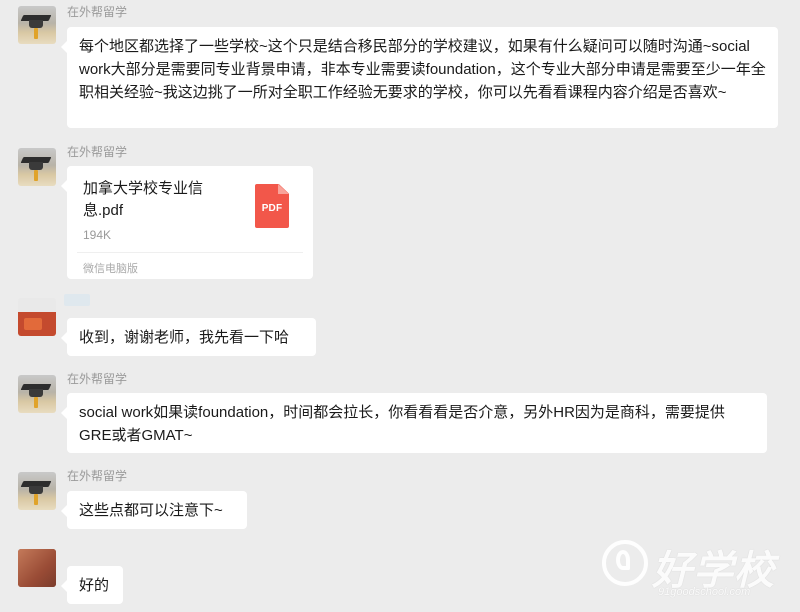  I want to click on message-text: 好的, so click(94, 585).